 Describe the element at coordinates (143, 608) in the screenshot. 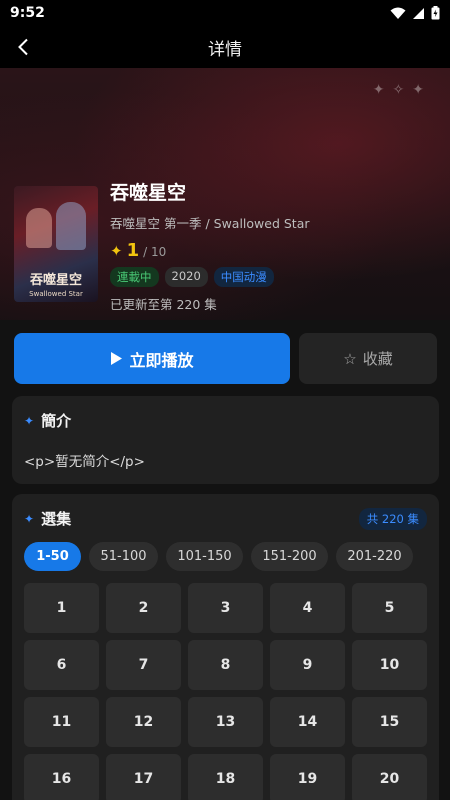

I see `episode-button: 2` at that location.